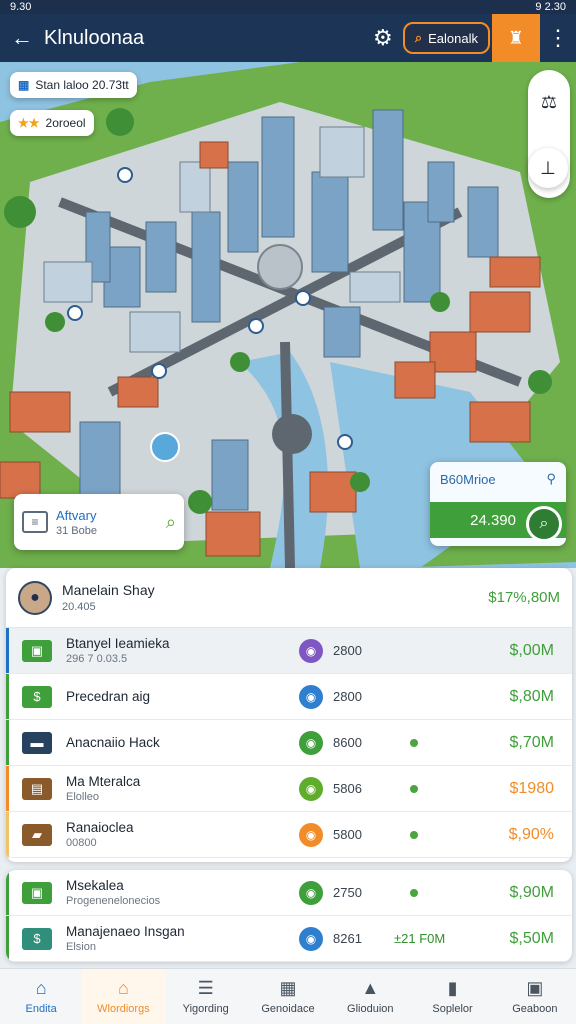 Image resolution: width=576 pixels, height=1024 pixels. I want to click on nav-label: Wlordiorgs, so click(123, 1009).